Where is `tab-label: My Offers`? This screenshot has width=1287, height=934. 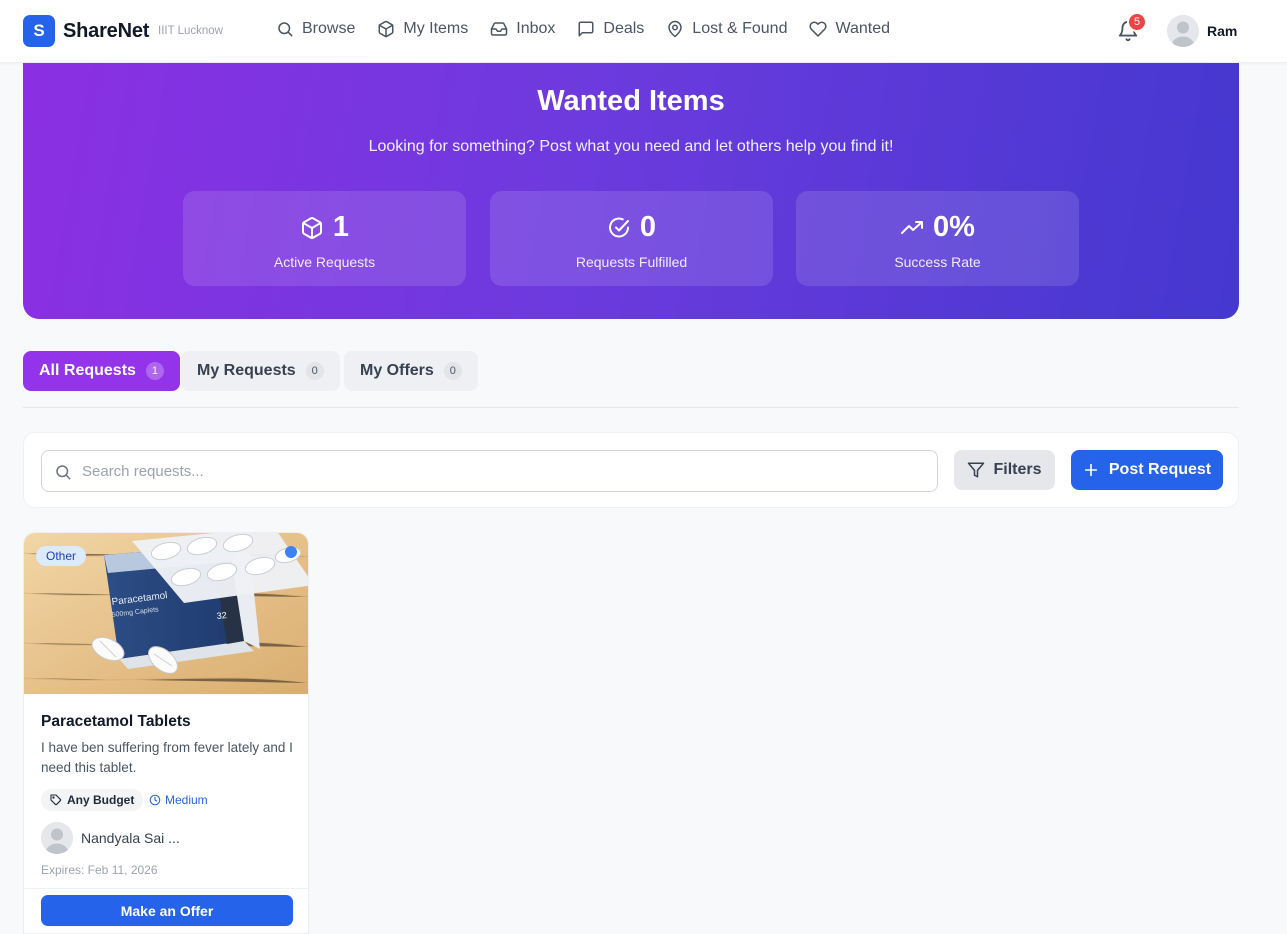
tab-label: My Offers is located at coordinates (397, 370).